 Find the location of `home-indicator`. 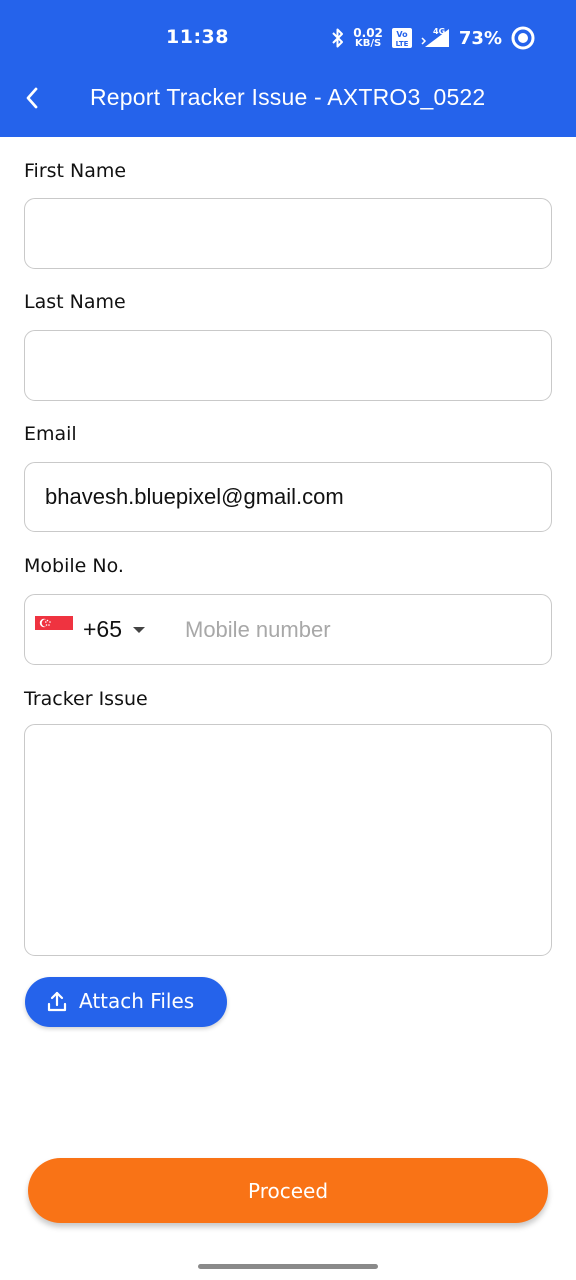

home-indicator is located at coordinates (288, 1266).